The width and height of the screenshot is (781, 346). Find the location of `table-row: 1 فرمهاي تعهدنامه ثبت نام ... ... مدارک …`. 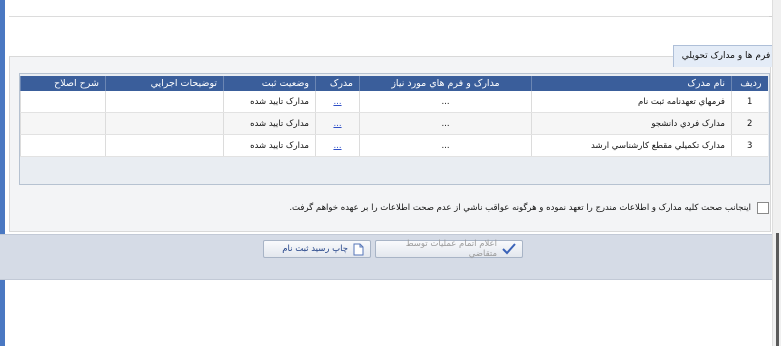

table-row: 1 فرمهاي تعهدنامه ثبت نام ... ... مدارک … is located at coordinates (394, 102).